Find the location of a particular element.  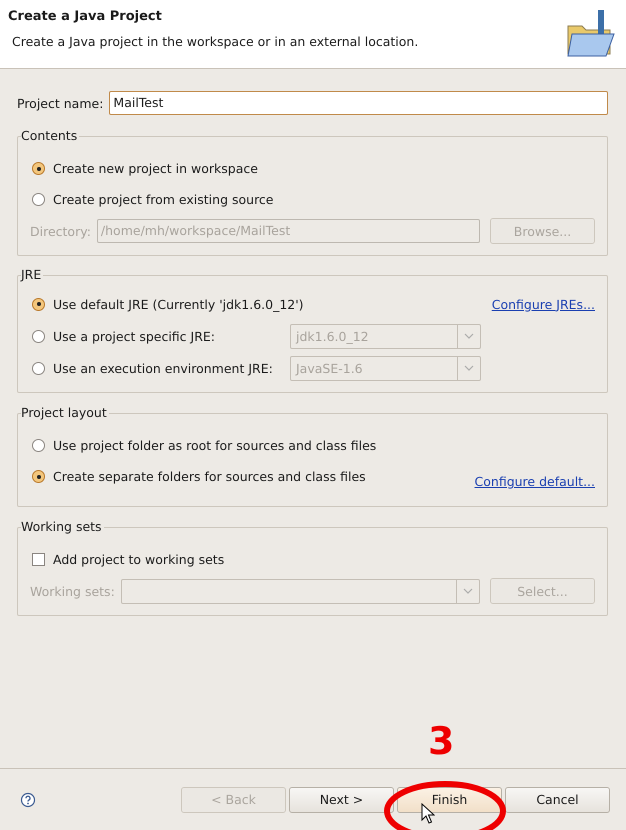

option-label: Create separate folders for sources and class files is located at coordinates (209, 476).